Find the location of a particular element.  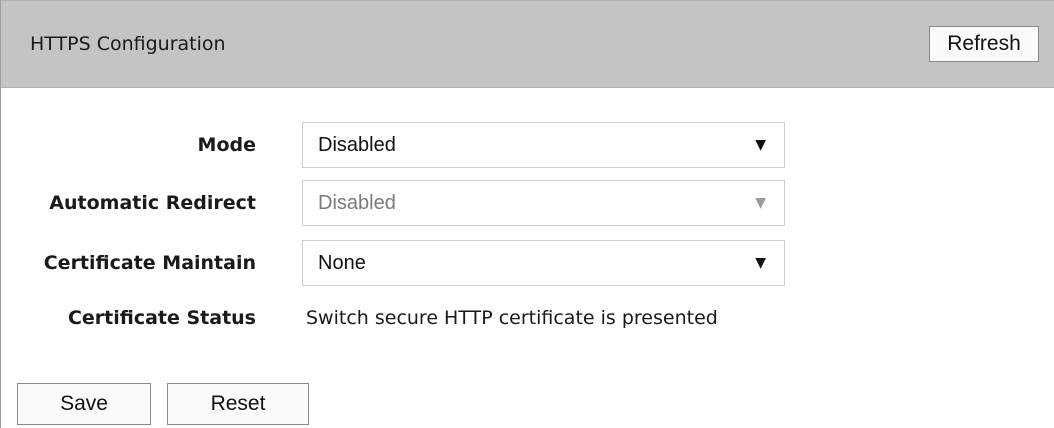

certificate-maintain-select: None ▼ is located at coordinates (543, 263).